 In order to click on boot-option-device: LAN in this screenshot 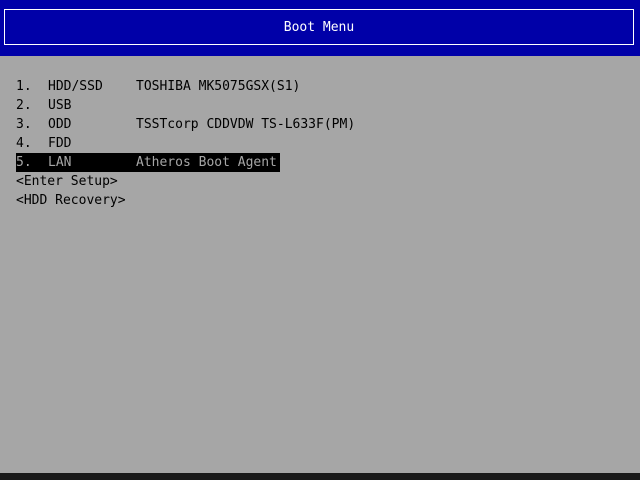, I will do `click(60, 162)`.